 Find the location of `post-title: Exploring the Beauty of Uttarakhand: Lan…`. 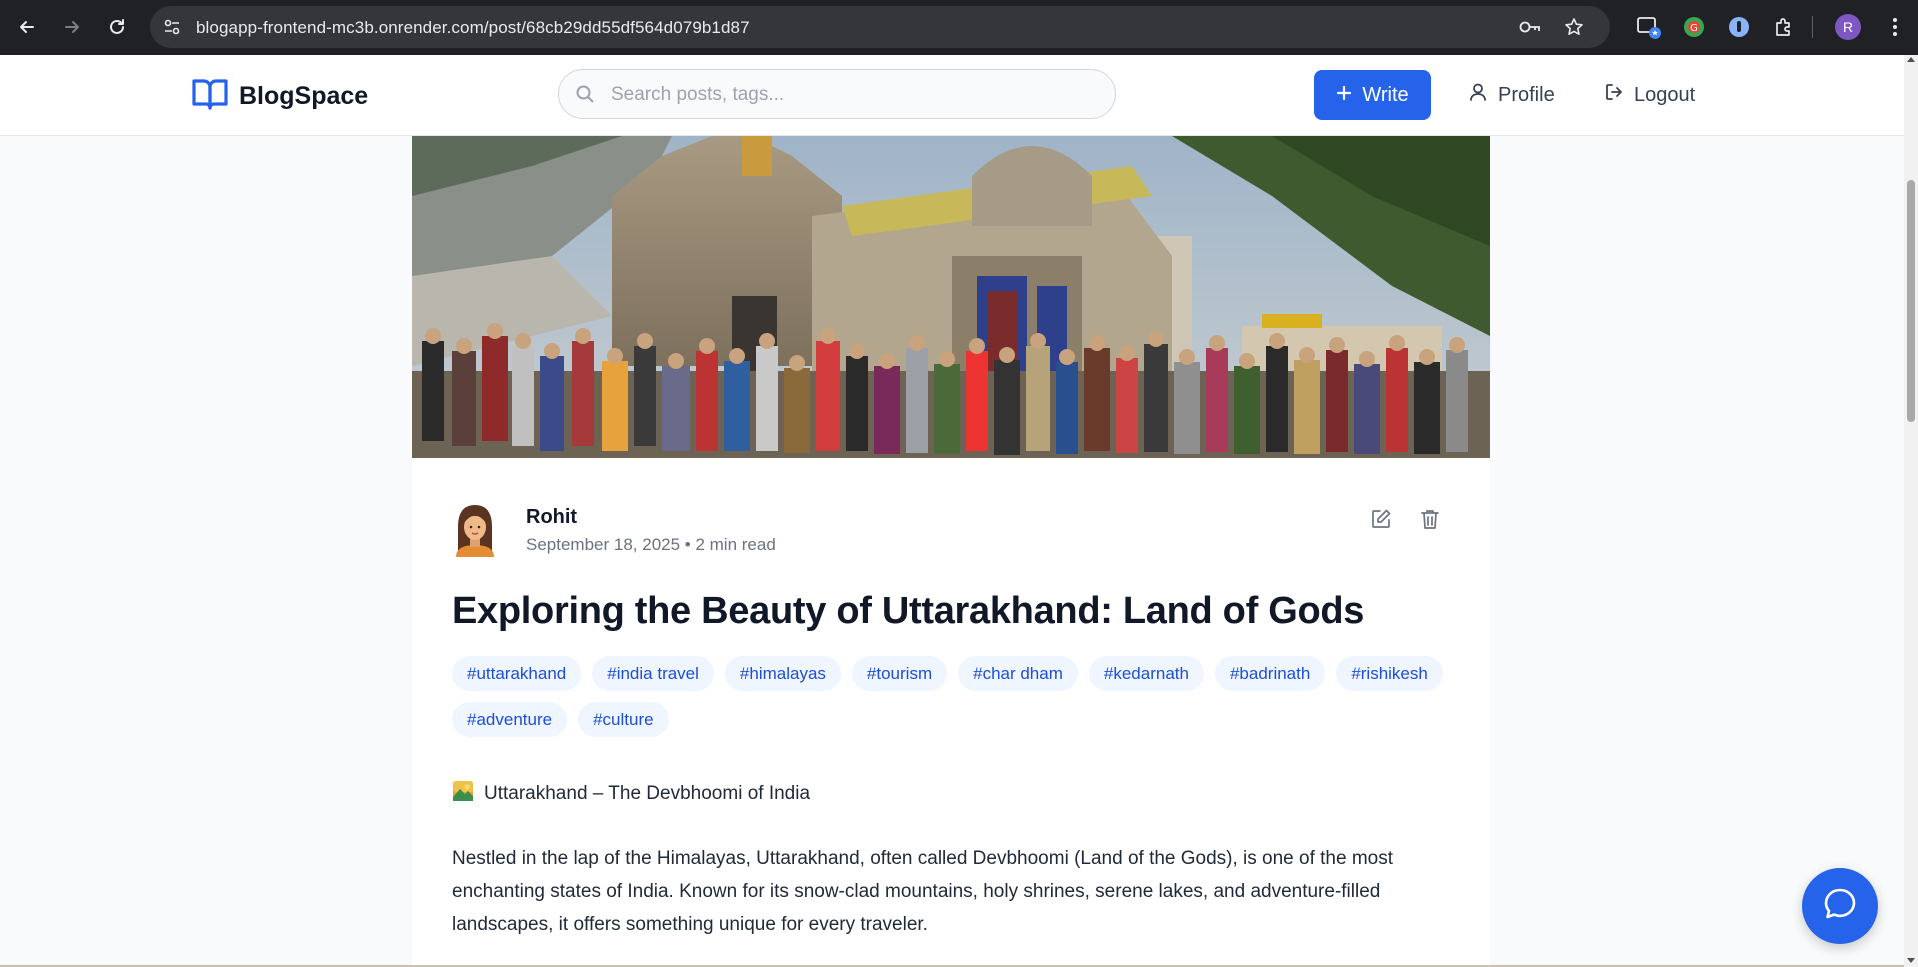

post-title: Exploring the Beauty of Uttarakhand: Lan… is located at coordinates (908, 611).